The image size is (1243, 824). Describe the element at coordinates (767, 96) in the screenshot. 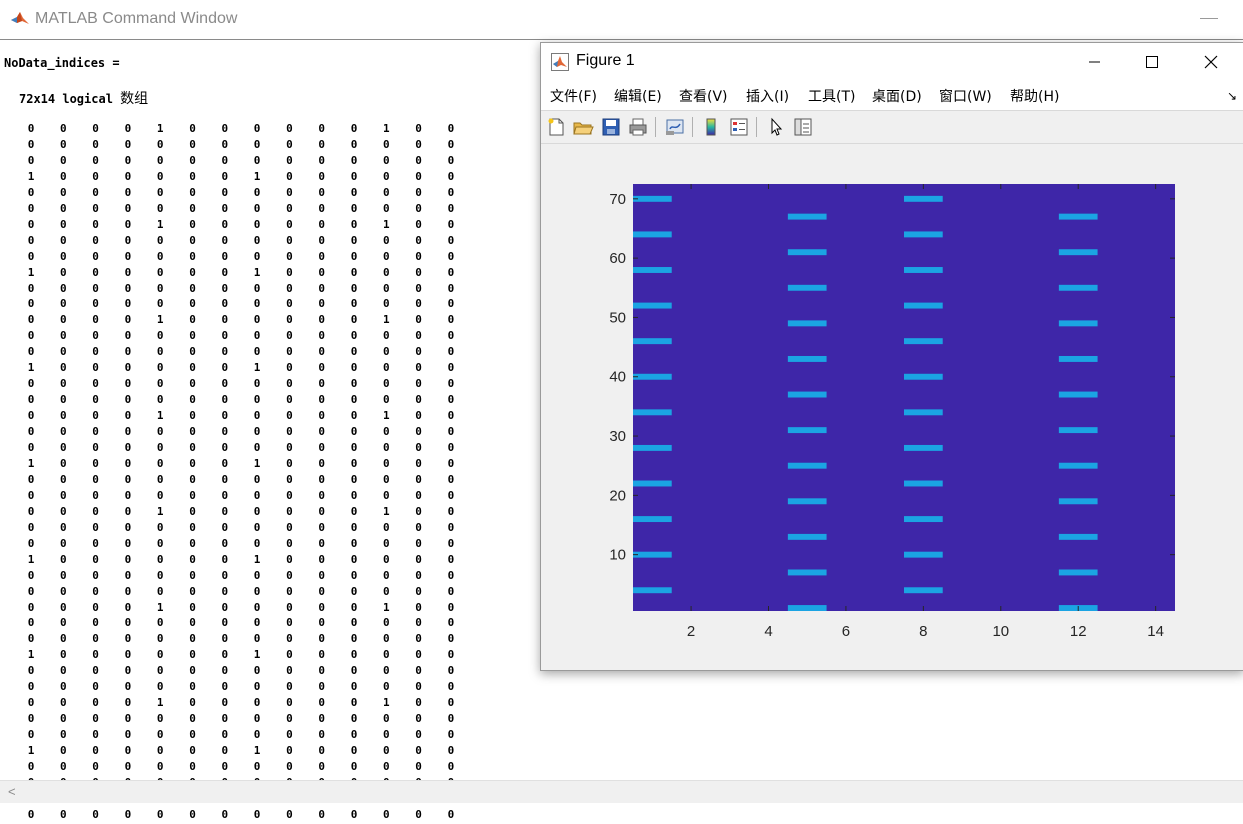

I see `menu-insert: 插入(I)` at that location.